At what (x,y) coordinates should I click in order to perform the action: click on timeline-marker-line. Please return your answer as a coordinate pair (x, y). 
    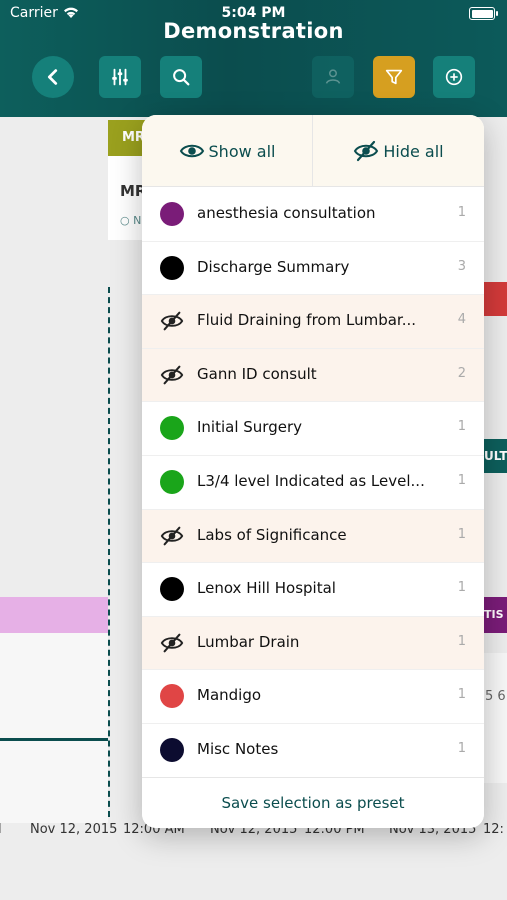
    Looking at the image, I should click on (109, 552).